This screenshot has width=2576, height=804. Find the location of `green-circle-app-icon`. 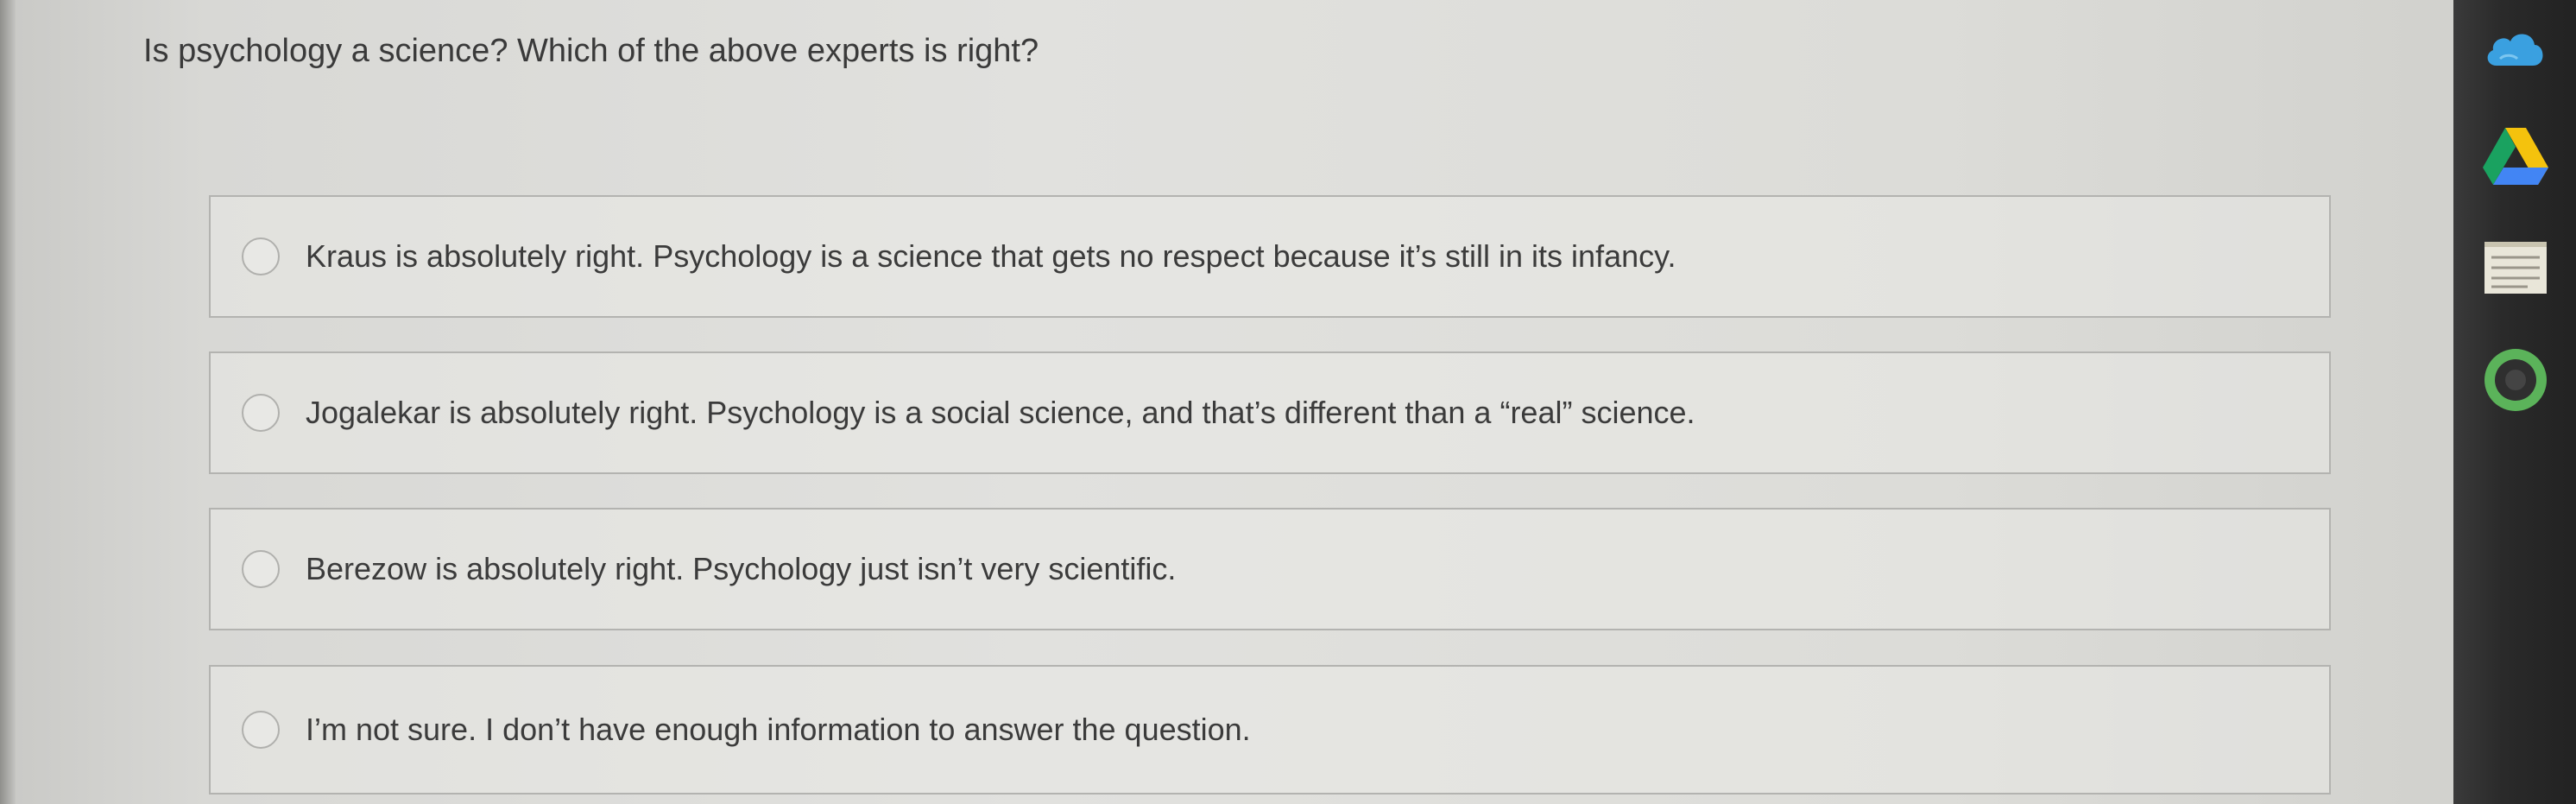

green-circle-app-icon is located at coordinates (2515, 380).